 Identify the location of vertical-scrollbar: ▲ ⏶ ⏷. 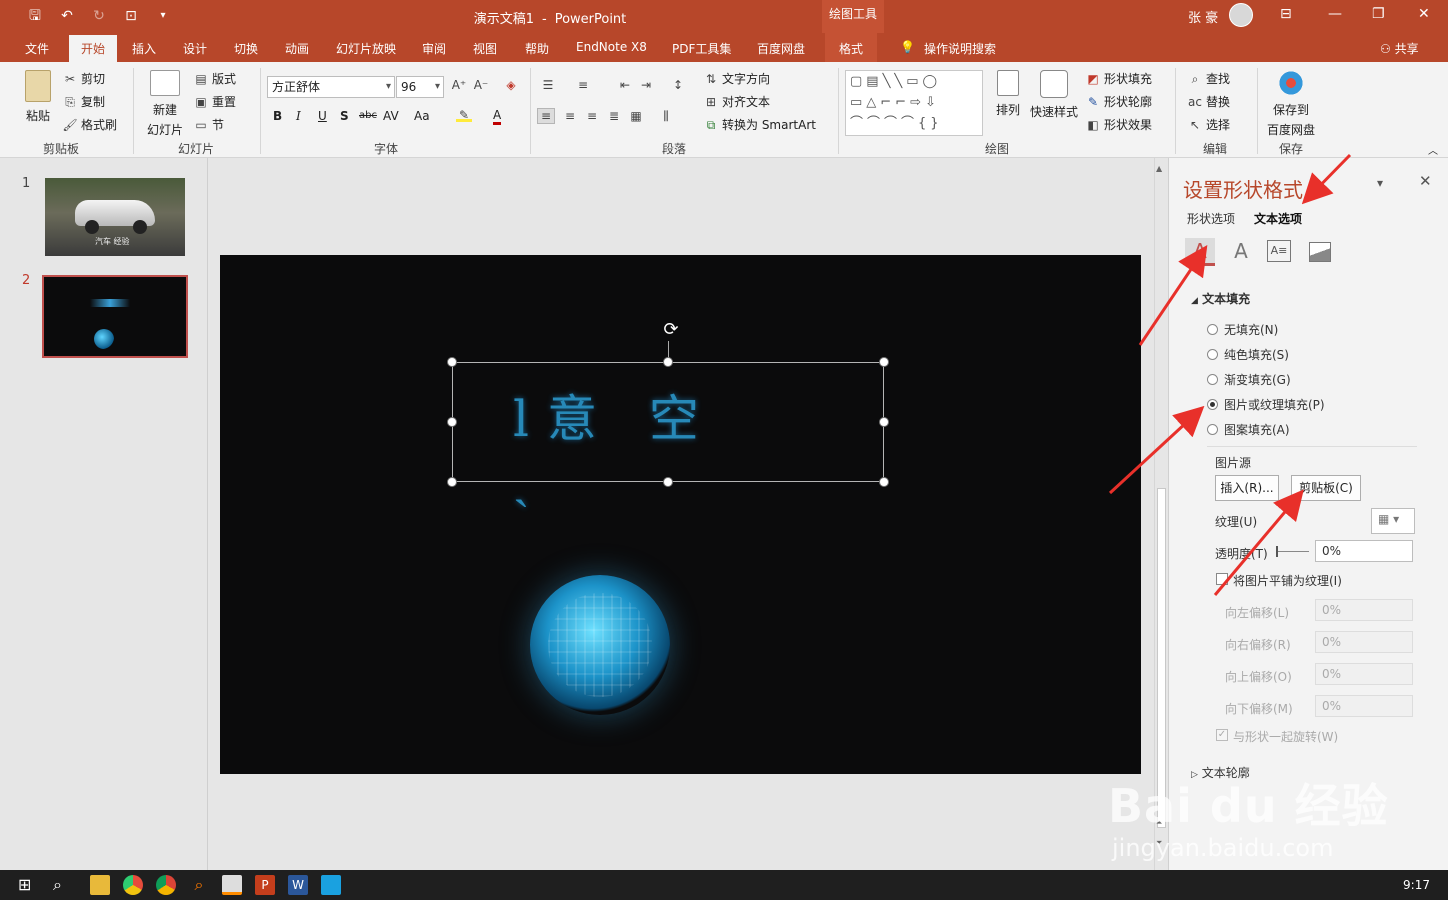
(1161, 514).